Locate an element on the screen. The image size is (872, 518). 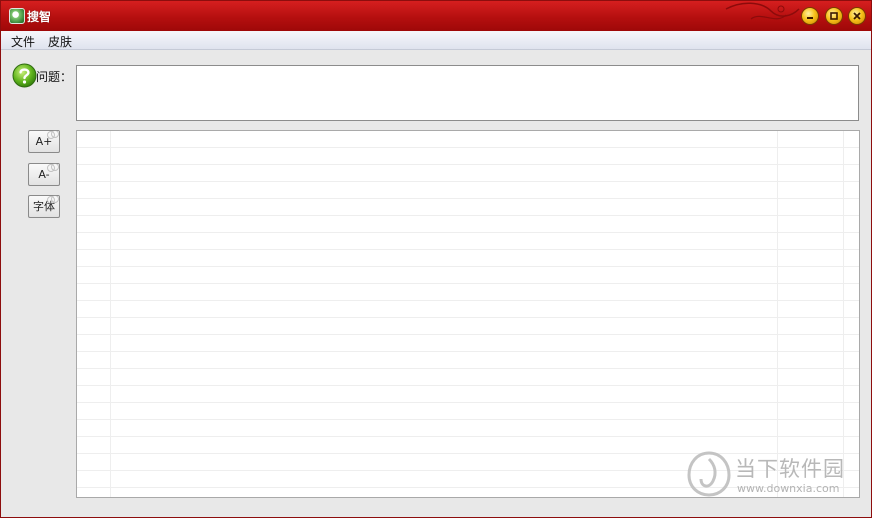
close-button is located at coordinates (857, 16).